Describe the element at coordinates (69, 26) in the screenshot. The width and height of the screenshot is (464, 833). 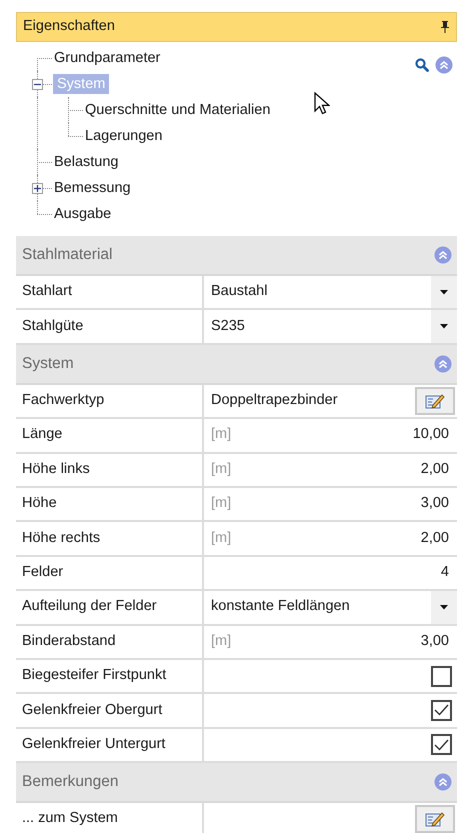
I see `panel-title: Eigenschaften` at that location.